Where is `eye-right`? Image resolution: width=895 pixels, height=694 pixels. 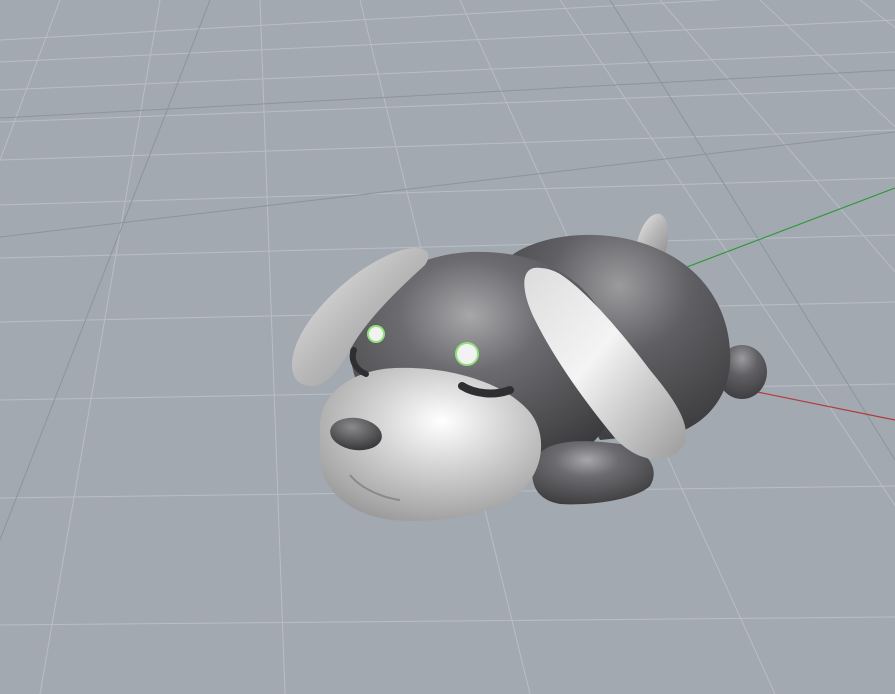
eye-right is located at coordinates (467, 354).